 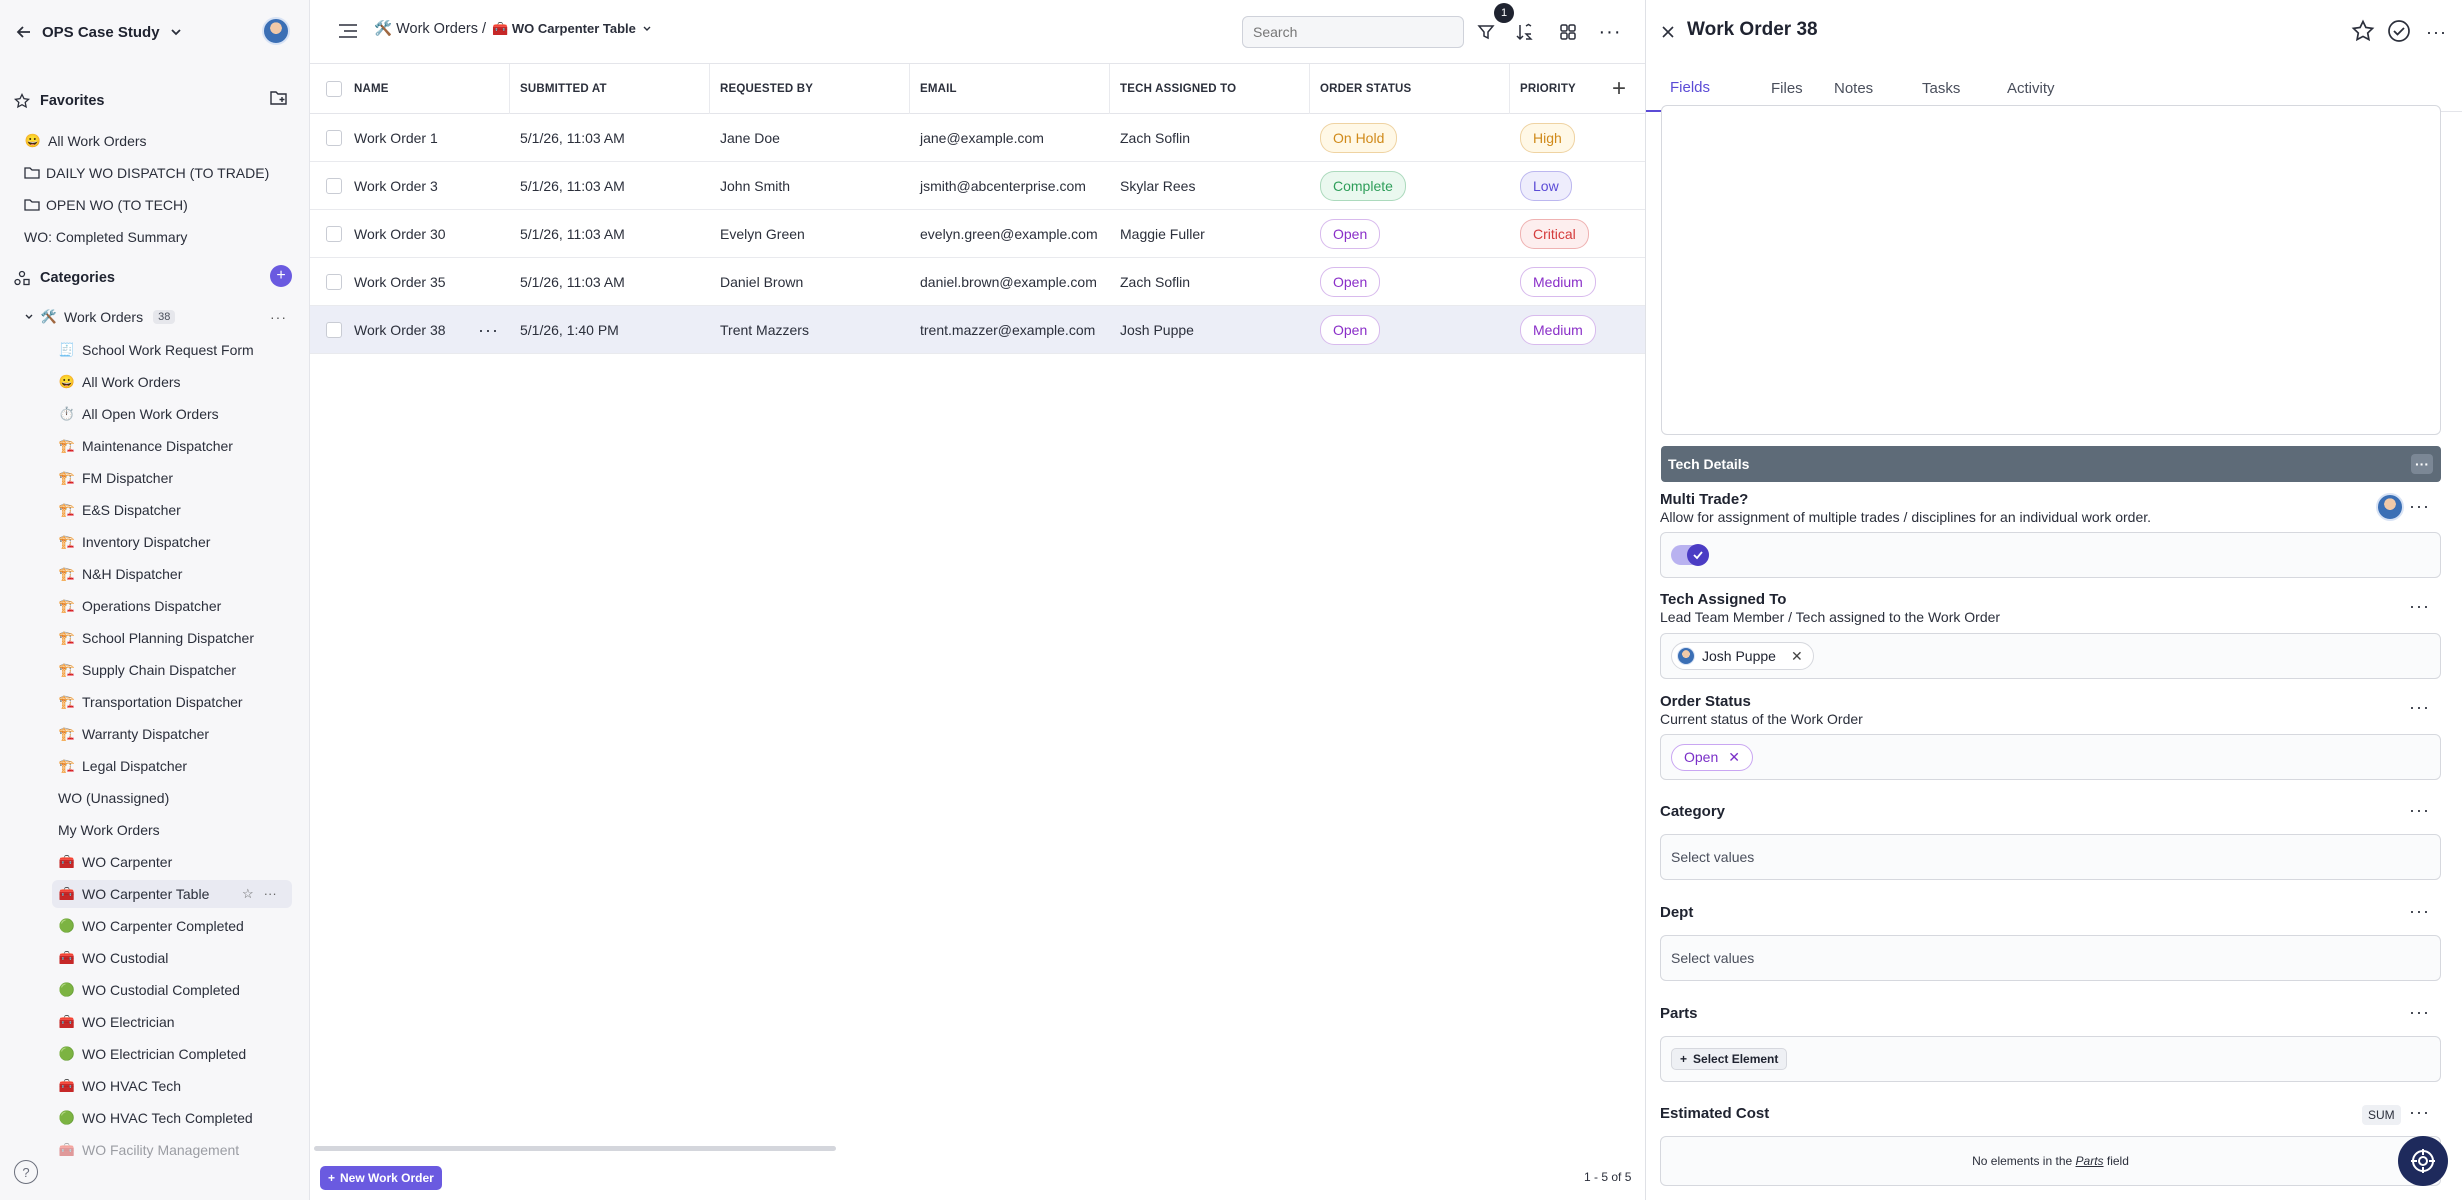 I want to click on cell-email: jsmith@abcenterprise.com, so click(x=1003, y=186).